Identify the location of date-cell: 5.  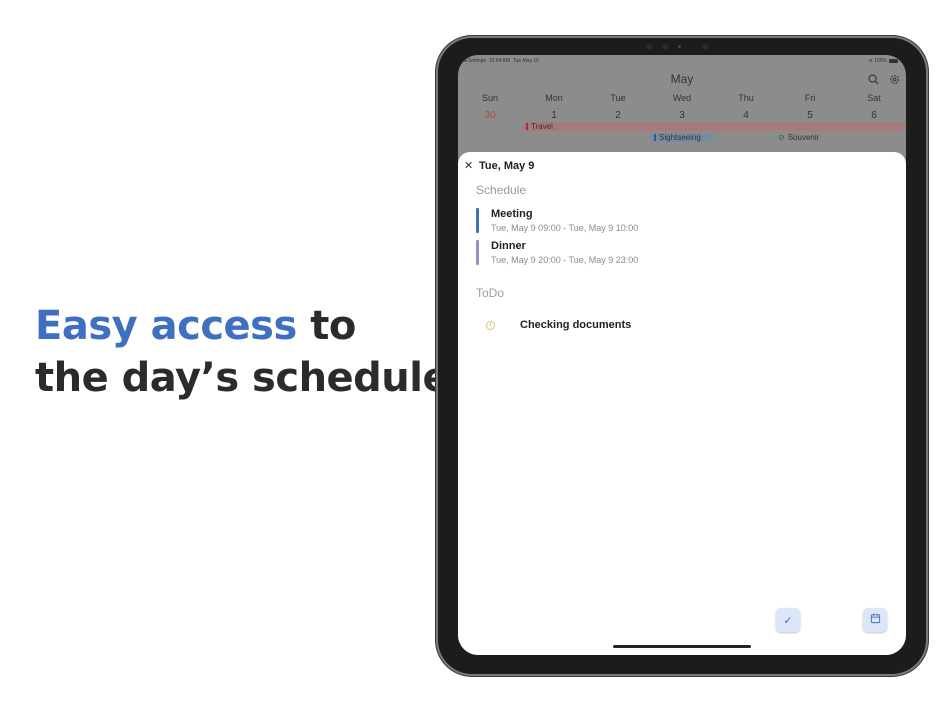
(810, 115).